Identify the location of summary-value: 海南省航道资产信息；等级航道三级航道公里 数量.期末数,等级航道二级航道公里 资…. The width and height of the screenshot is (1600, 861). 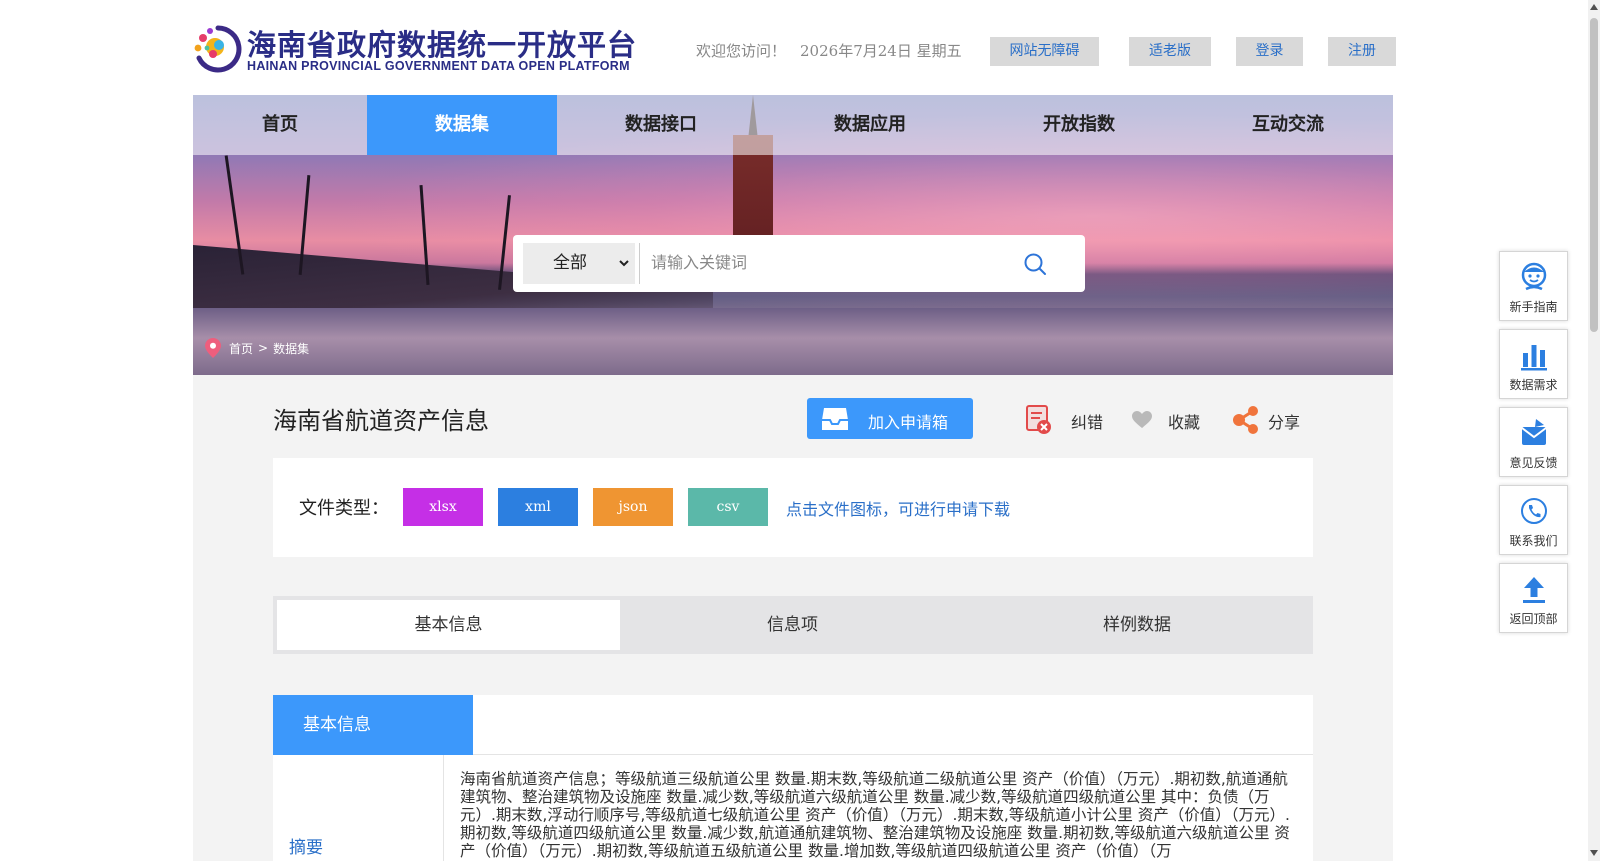
(875, 815).